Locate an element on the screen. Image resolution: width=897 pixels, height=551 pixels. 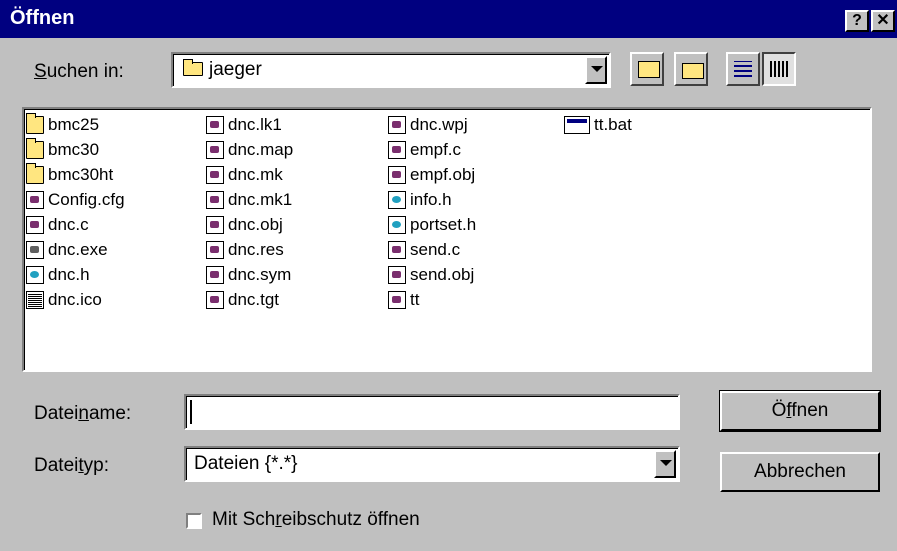
file-name: dnc.c is located at coordinates (68, 224).